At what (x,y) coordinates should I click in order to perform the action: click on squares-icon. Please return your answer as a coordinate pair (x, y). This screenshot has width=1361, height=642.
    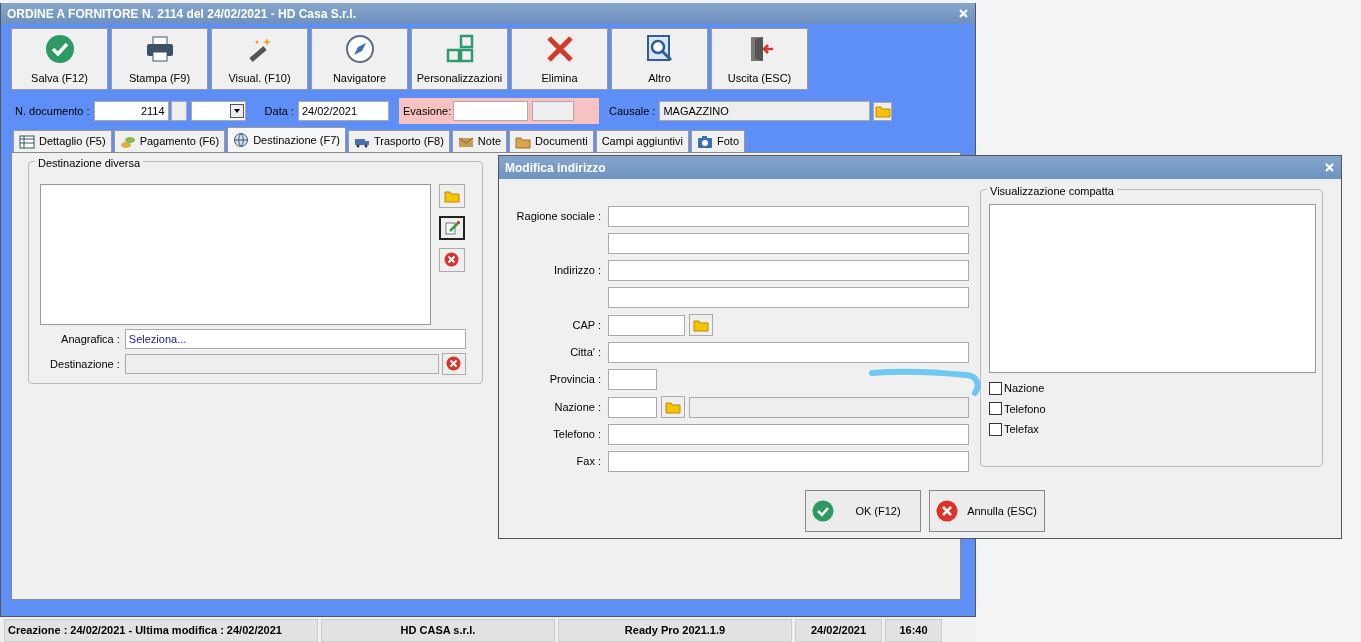
    Looking at the image, I should click on (459, 48).